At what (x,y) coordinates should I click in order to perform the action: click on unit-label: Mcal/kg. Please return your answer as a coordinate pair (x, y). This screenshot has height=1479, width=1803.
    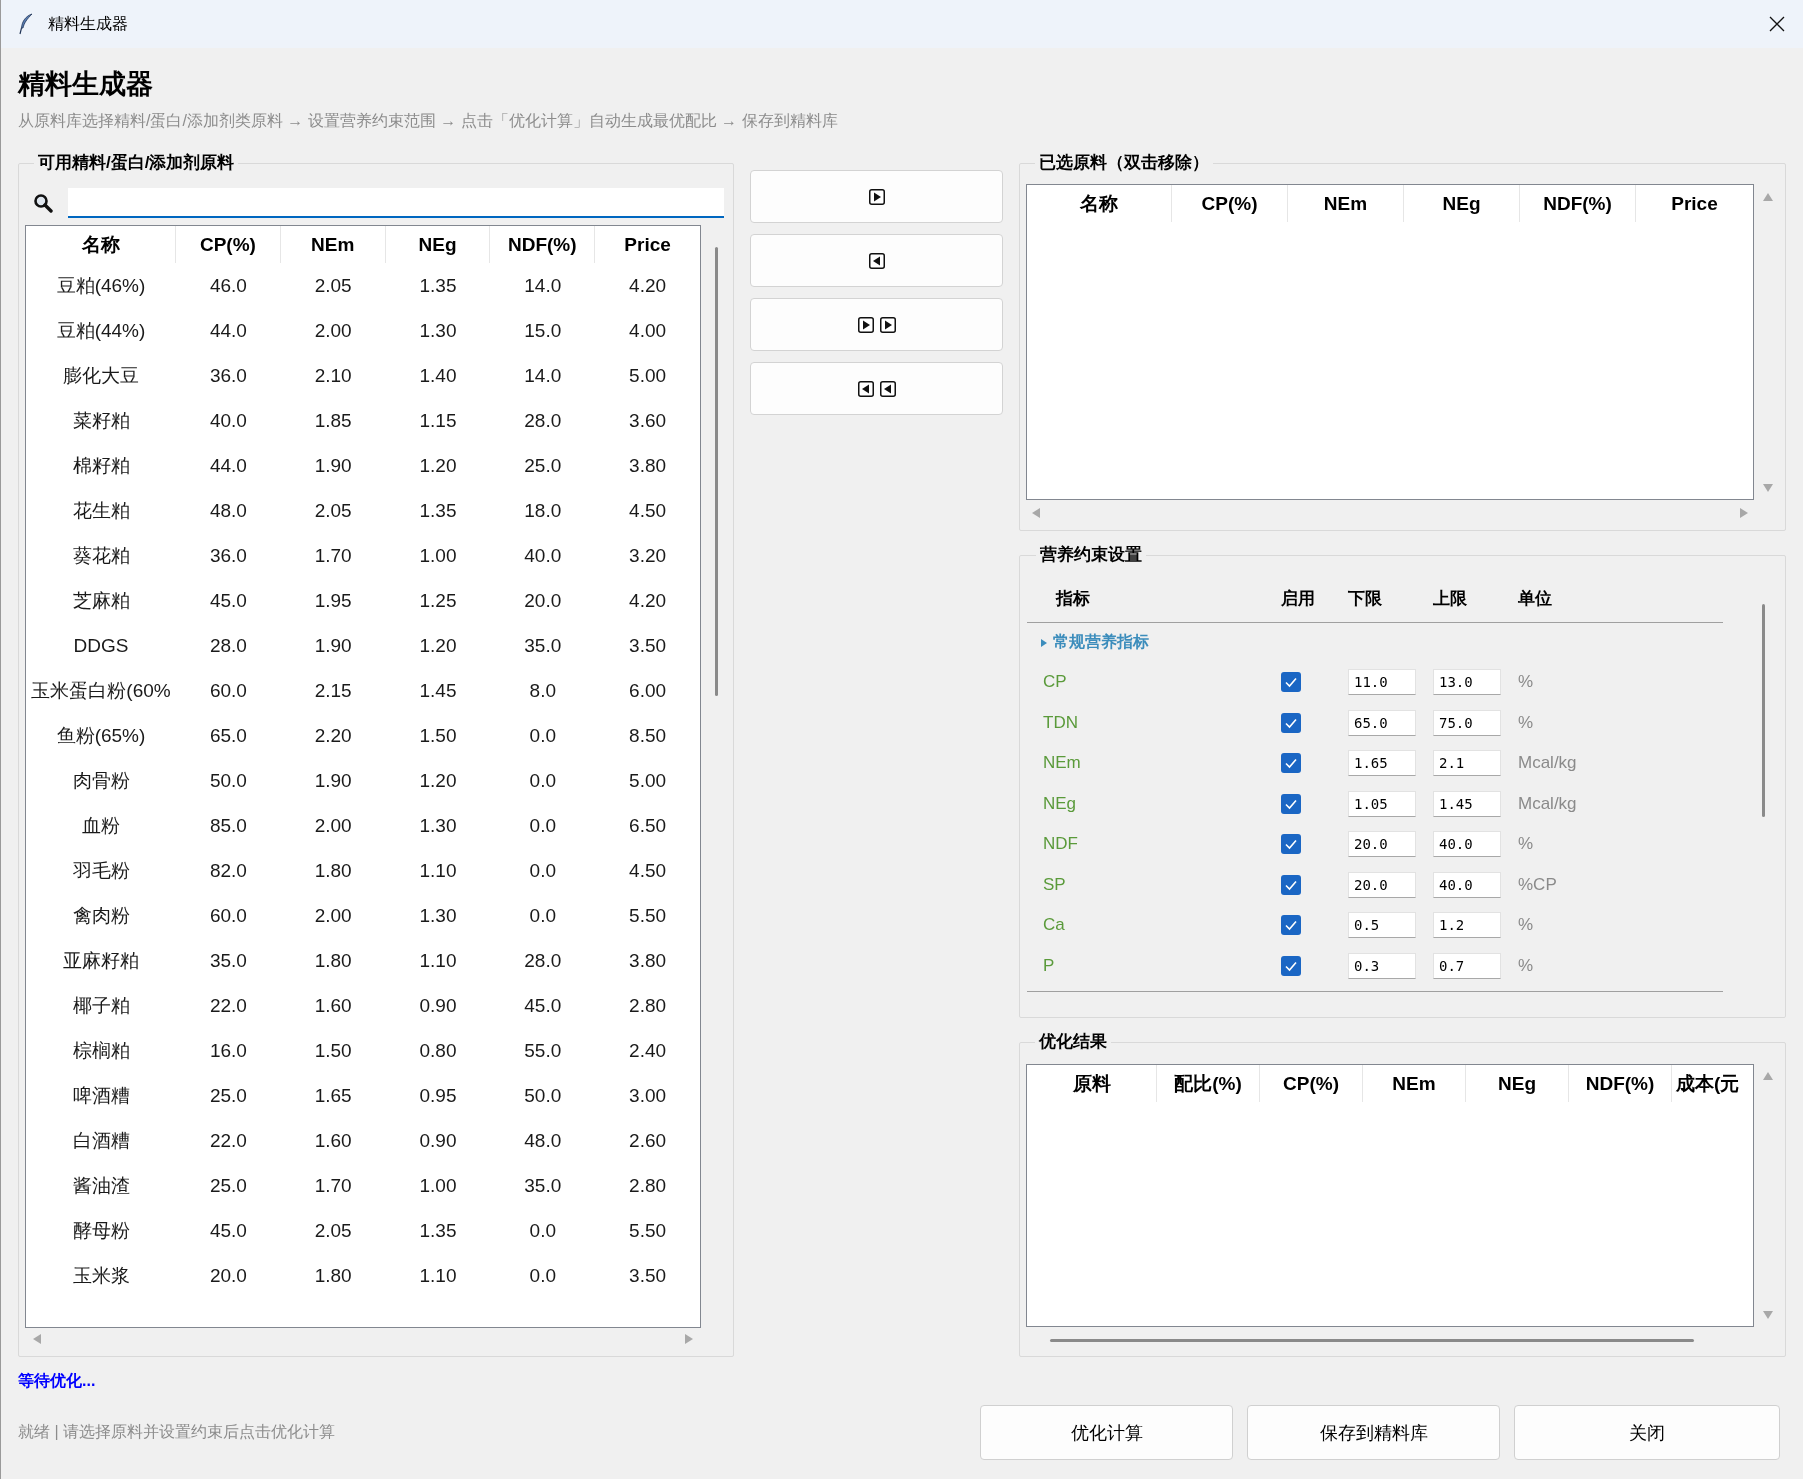
    Looking at the image, I should click on (1547, 803).